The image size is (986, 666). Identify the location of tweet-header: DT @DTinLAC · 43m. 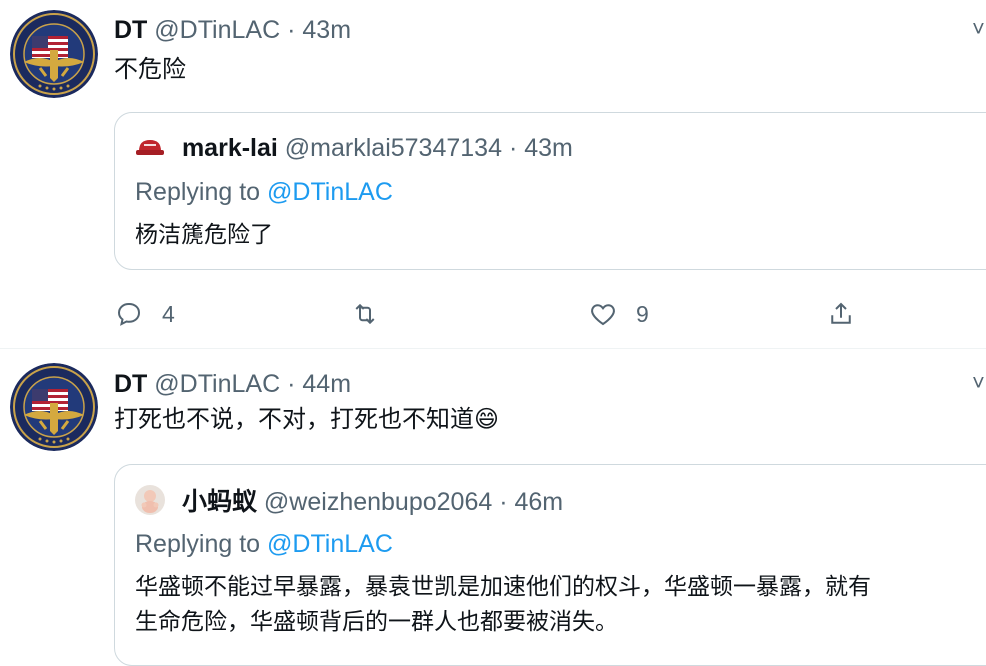
(232, 30).